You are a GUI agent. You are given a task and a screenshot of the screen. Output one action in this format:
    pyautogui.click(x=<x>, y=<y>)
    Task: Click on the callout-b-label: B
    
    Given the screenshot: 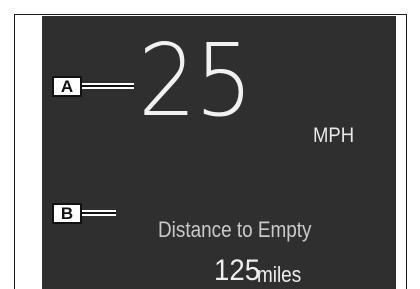 What is the action you would take?
    pyautogui.click(x=67, y=213)
    